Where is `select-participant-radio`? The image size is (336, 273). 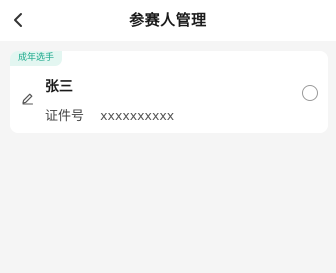 select-participant-radio is located at coordinates (310, 93).